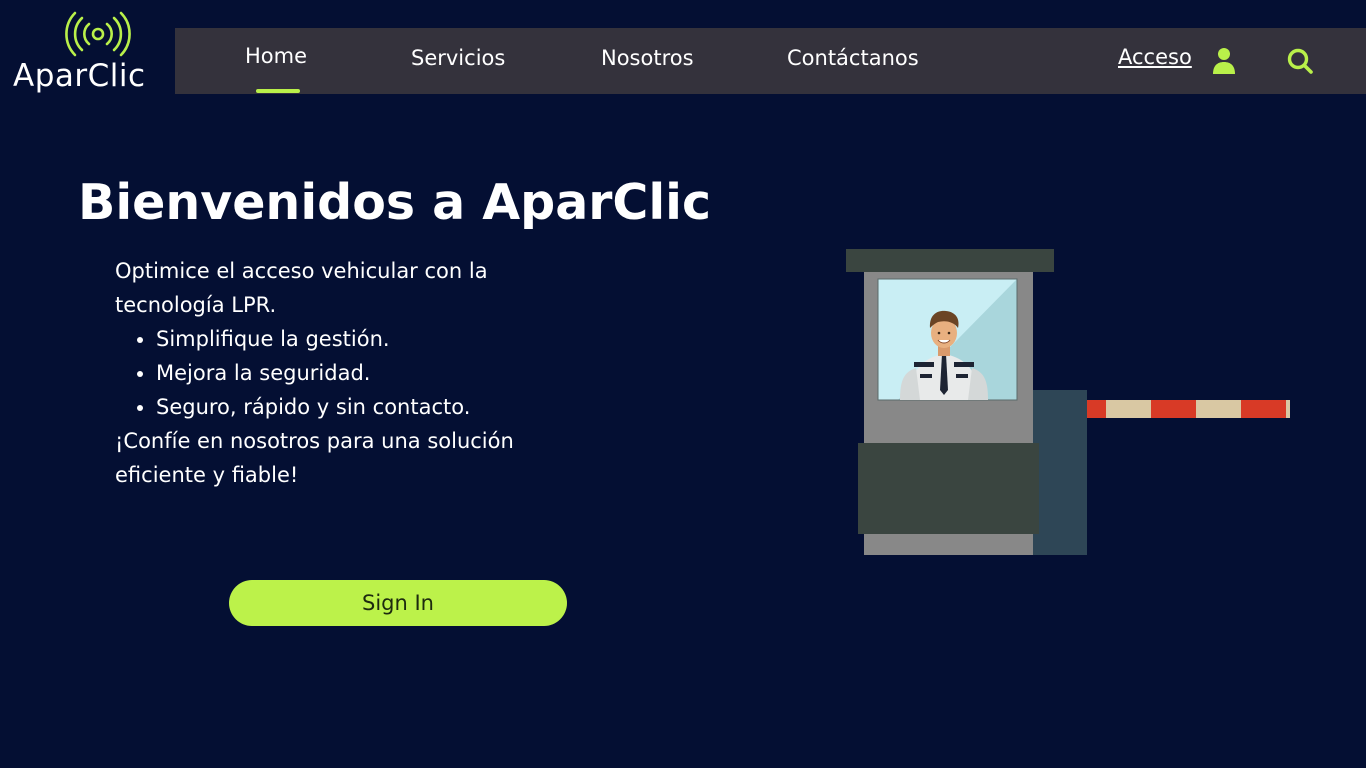 The image size is (1366, 768). What do you see at coordinates (1060, 472) in the screenshot?
I see `barrier-post` at bounding box center [1060, 472].